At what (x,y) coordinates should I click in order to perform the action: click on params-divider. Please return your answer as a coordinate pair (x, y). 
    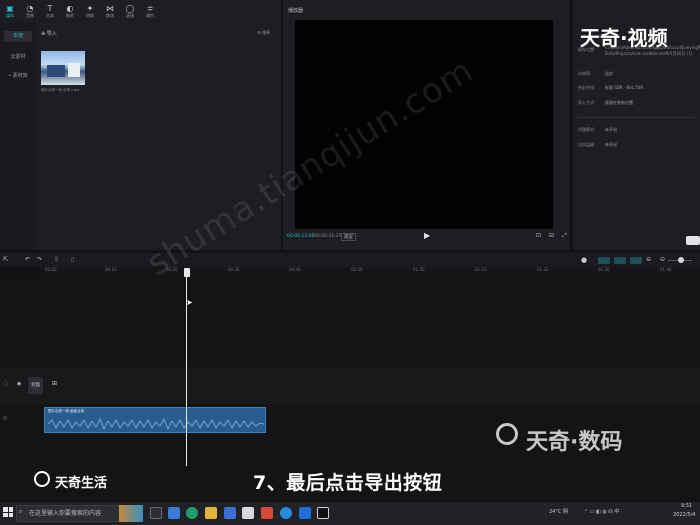
    Looking at the image, I should click on (636, 117).